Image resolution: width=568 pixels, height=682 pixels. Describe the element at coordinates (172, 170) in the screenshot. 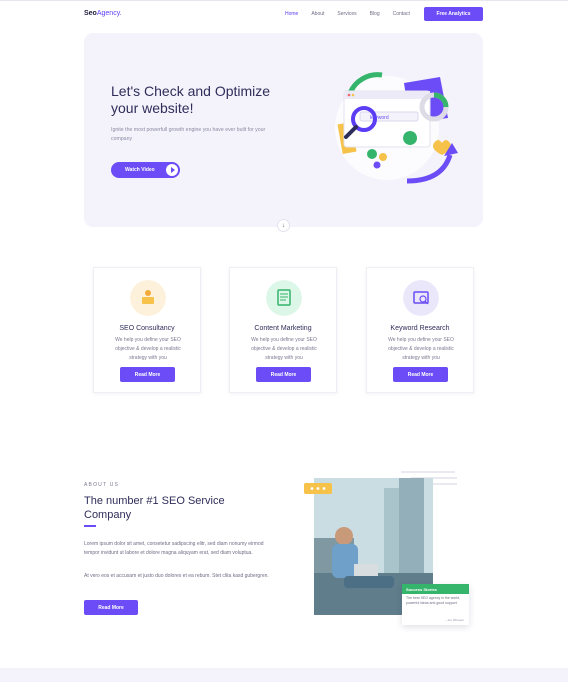

I see `play-icon` at that location.